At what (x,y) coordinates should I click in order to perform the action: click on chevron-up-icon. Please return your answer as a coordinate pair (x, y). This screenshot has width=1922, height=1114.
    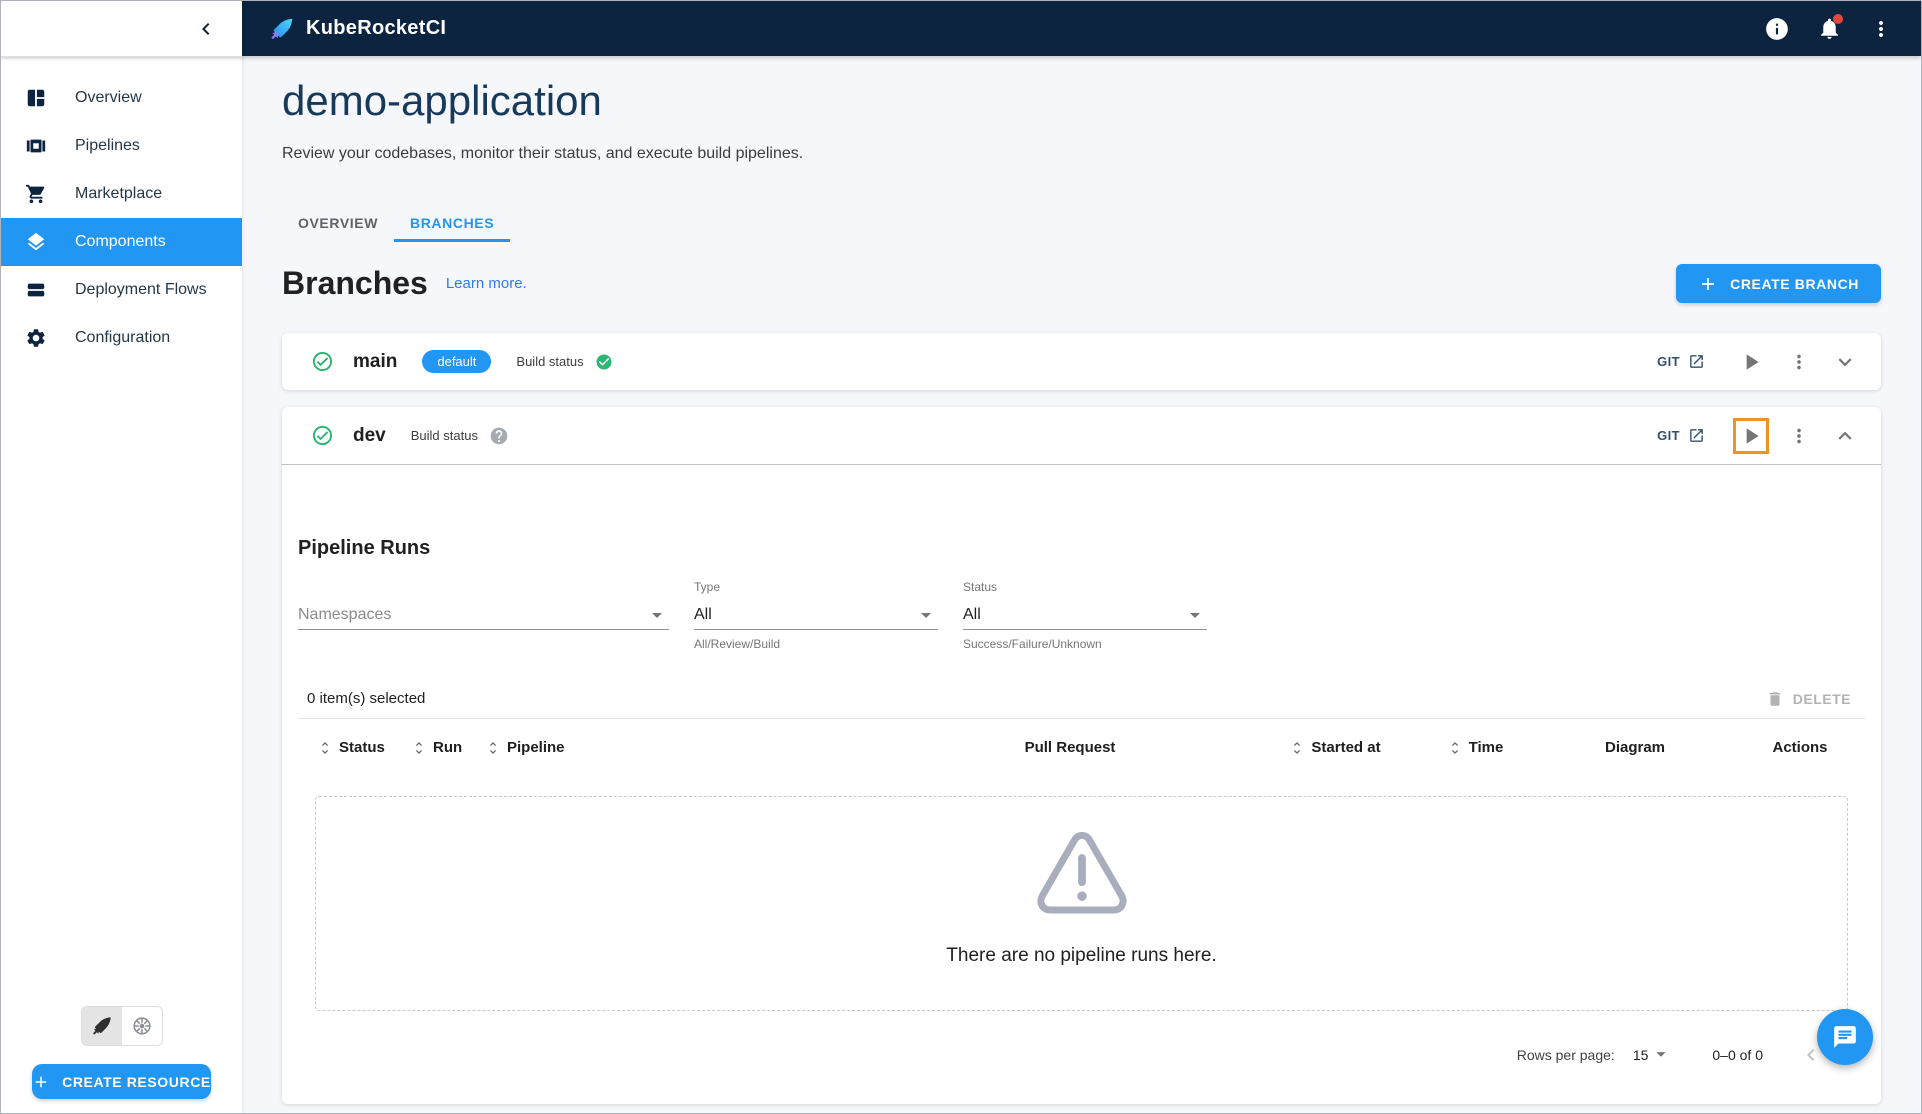
    Looking at the image, I should click on (1845, 436).